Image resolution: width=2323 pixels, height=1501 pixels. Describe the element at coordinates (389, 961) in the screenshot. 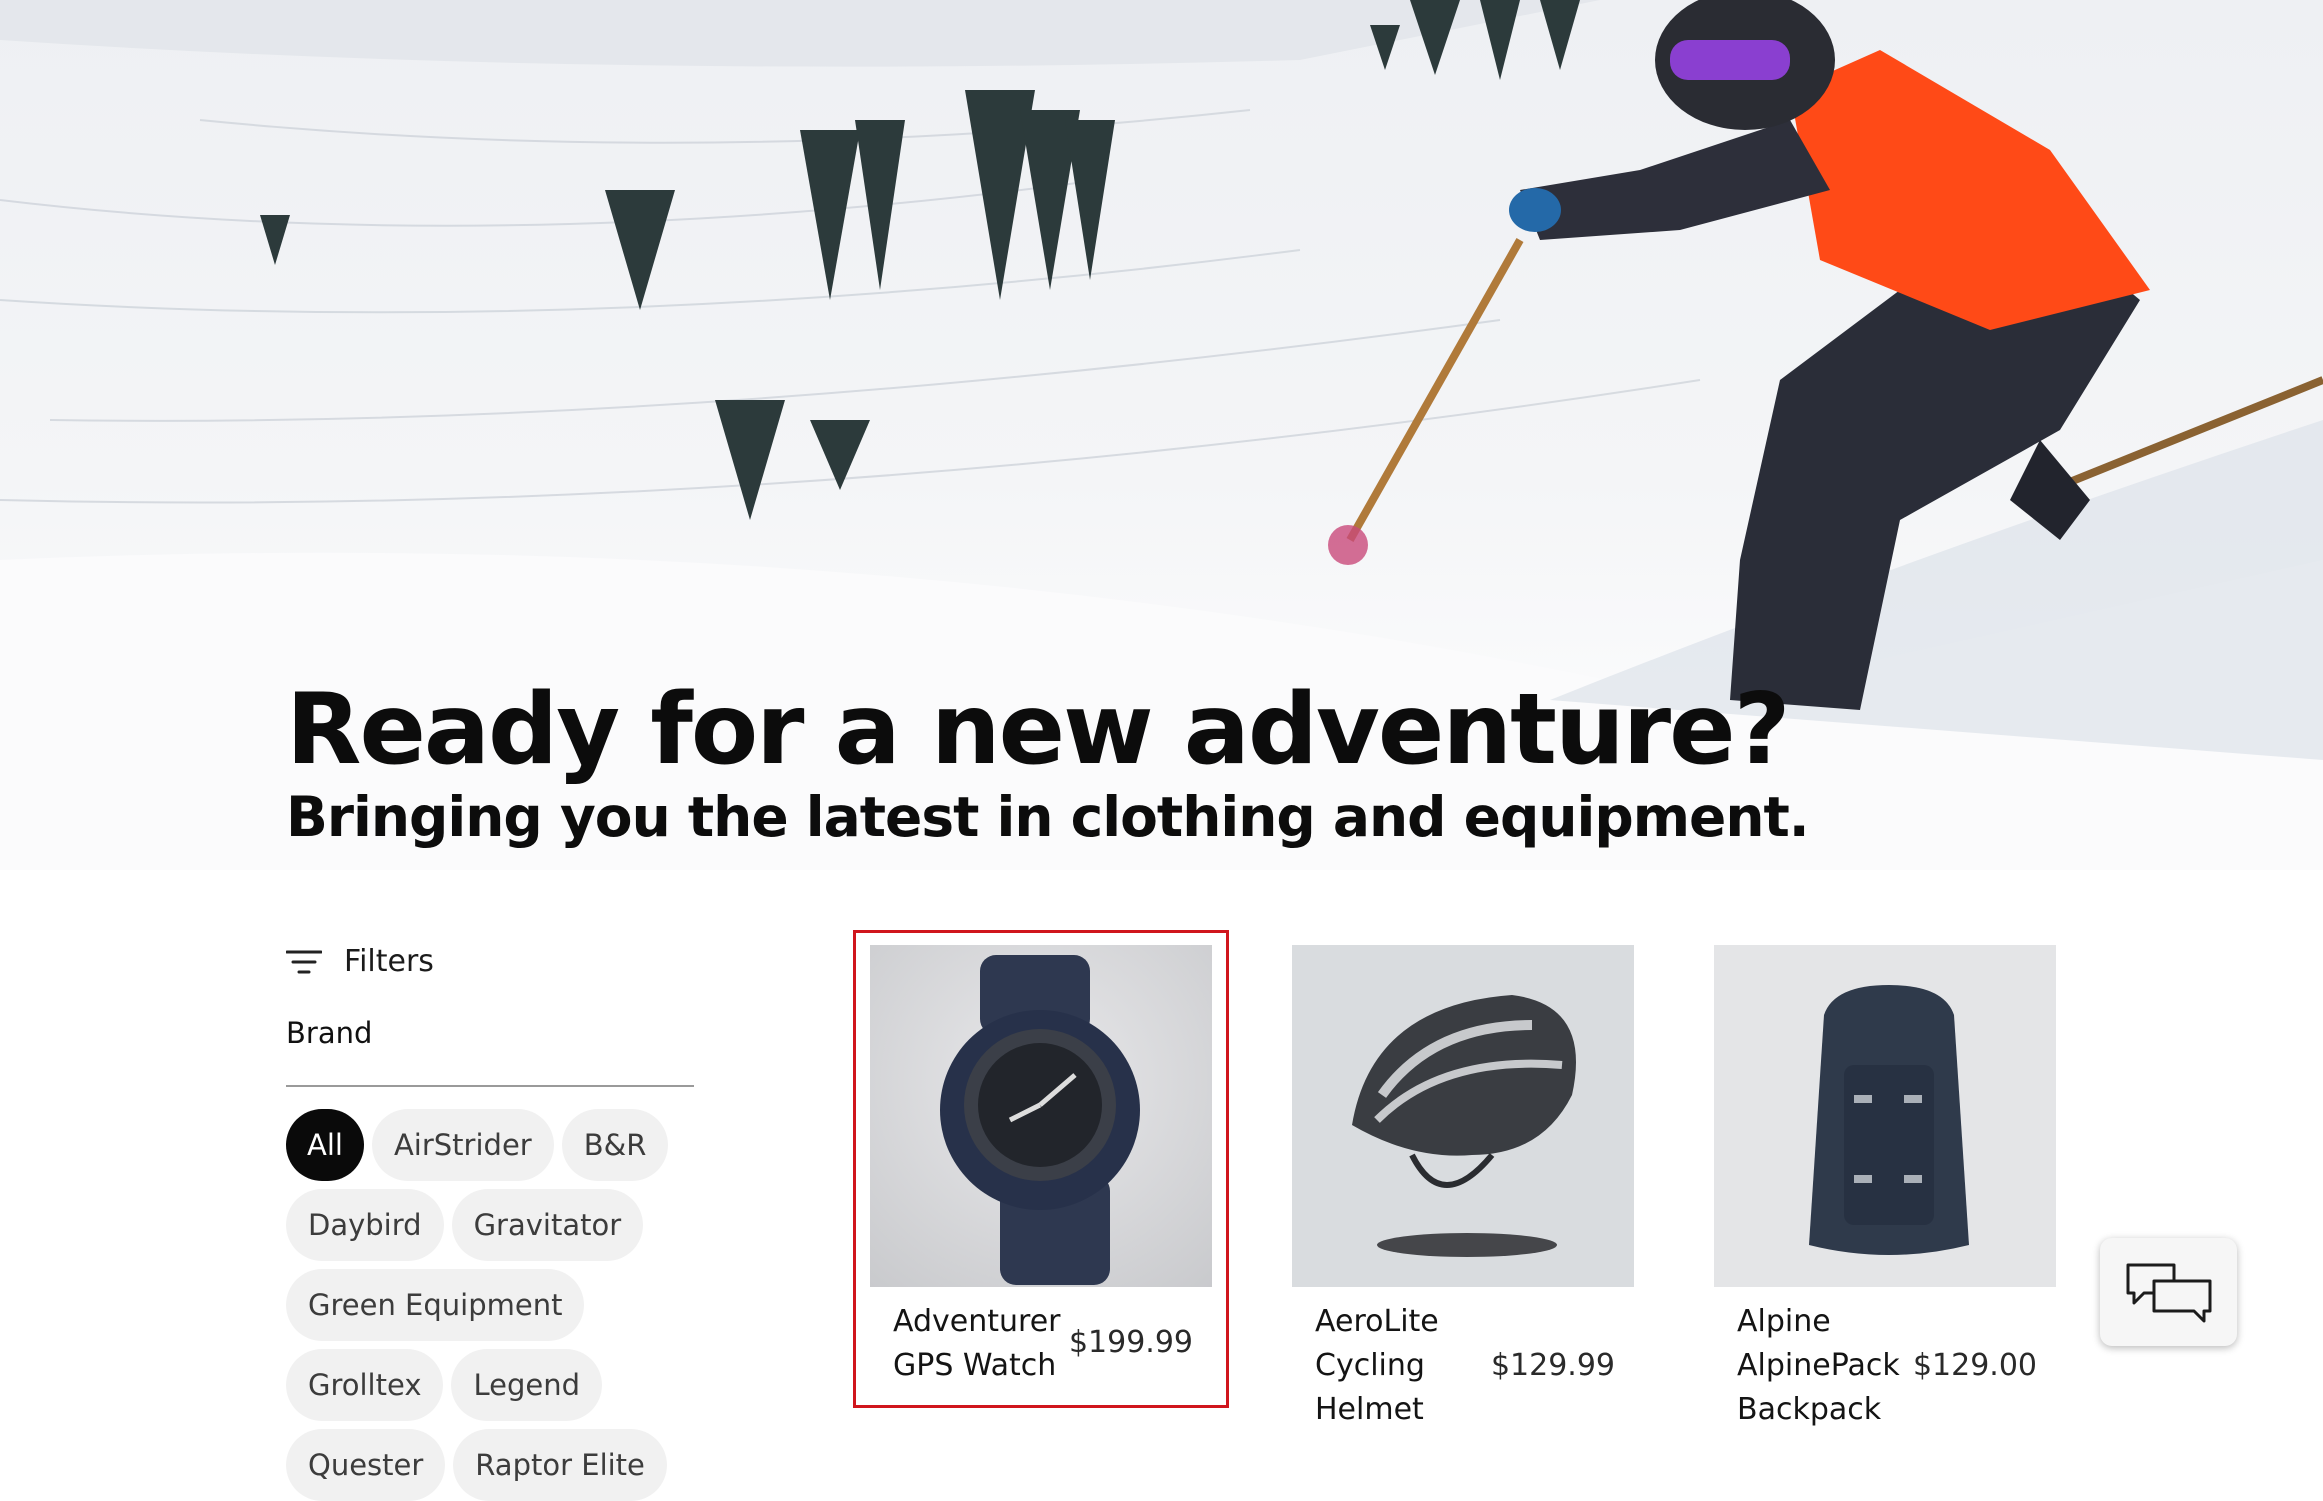

I see `filters-label: Filters` at that location.